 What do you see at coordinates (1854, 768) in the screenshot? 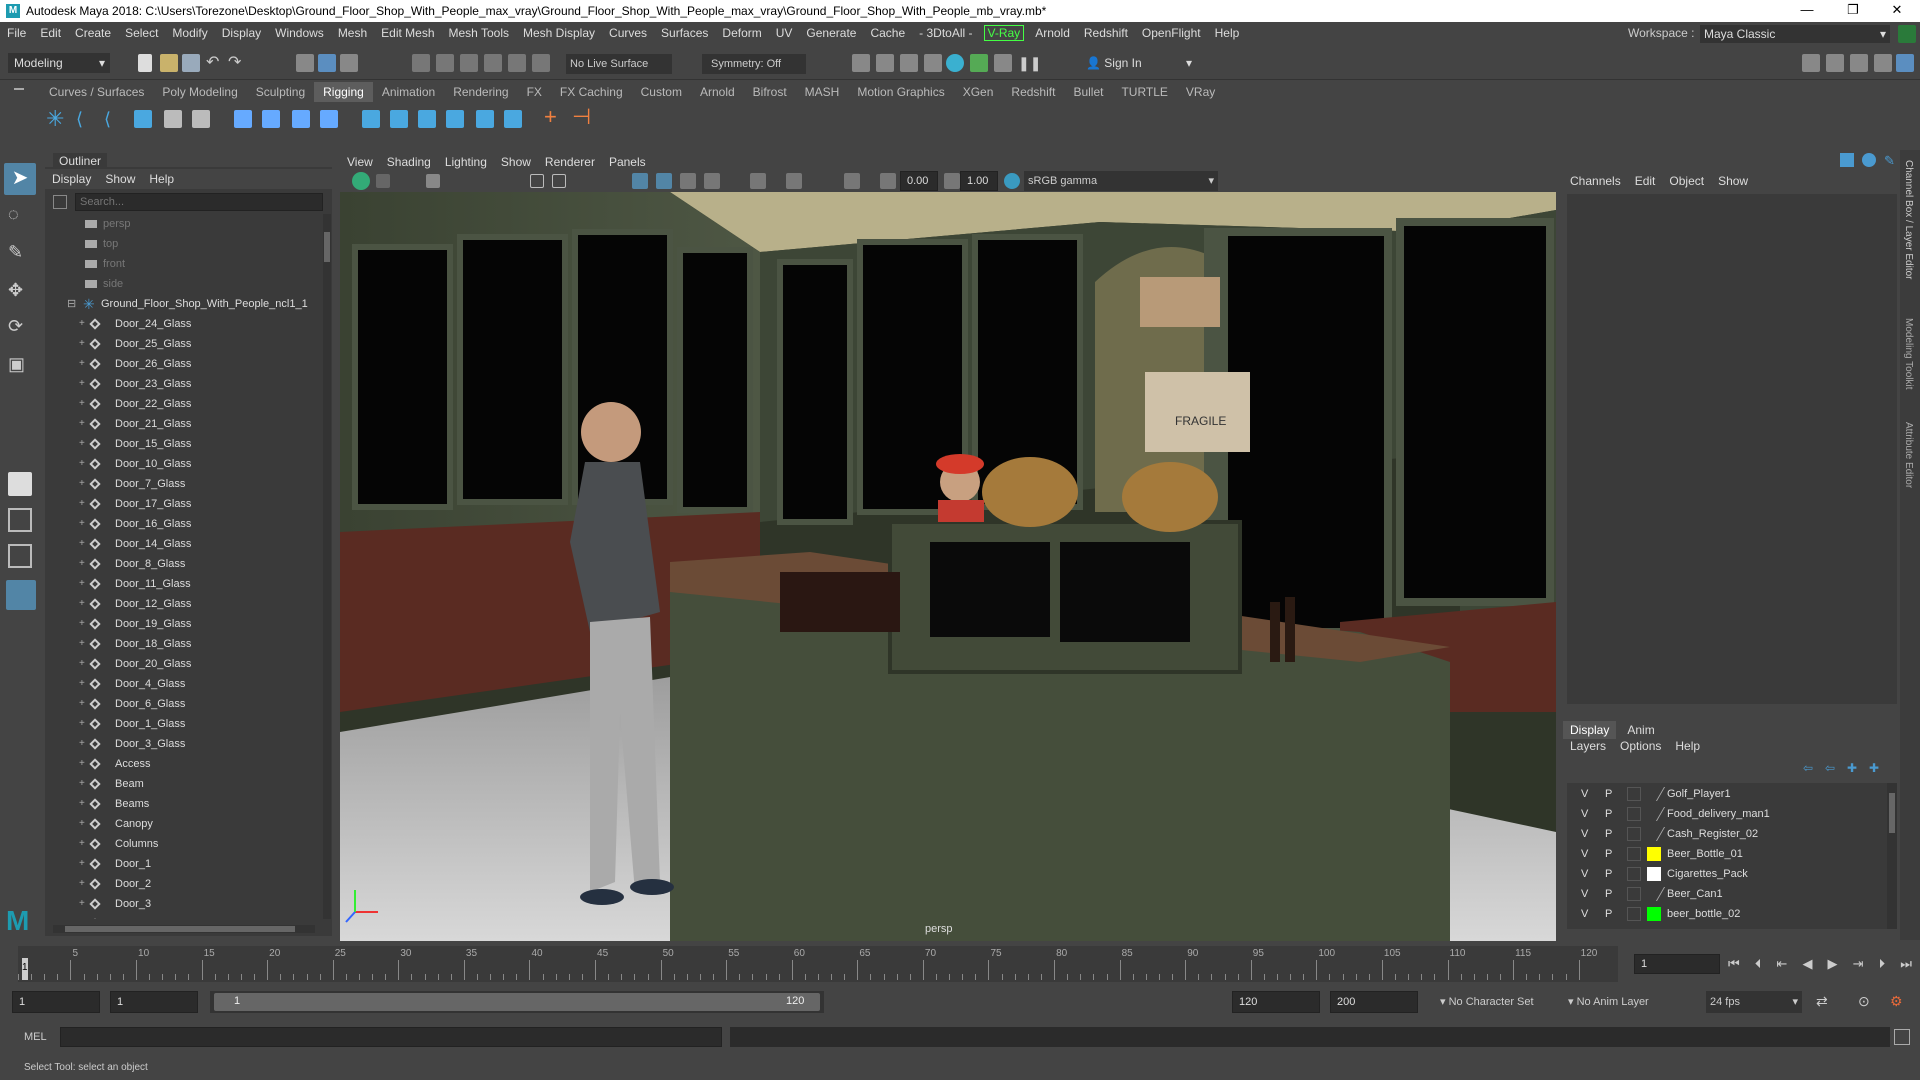
I see `new-empty-layer-icon: ✚` at bounding box center [1854, 768].